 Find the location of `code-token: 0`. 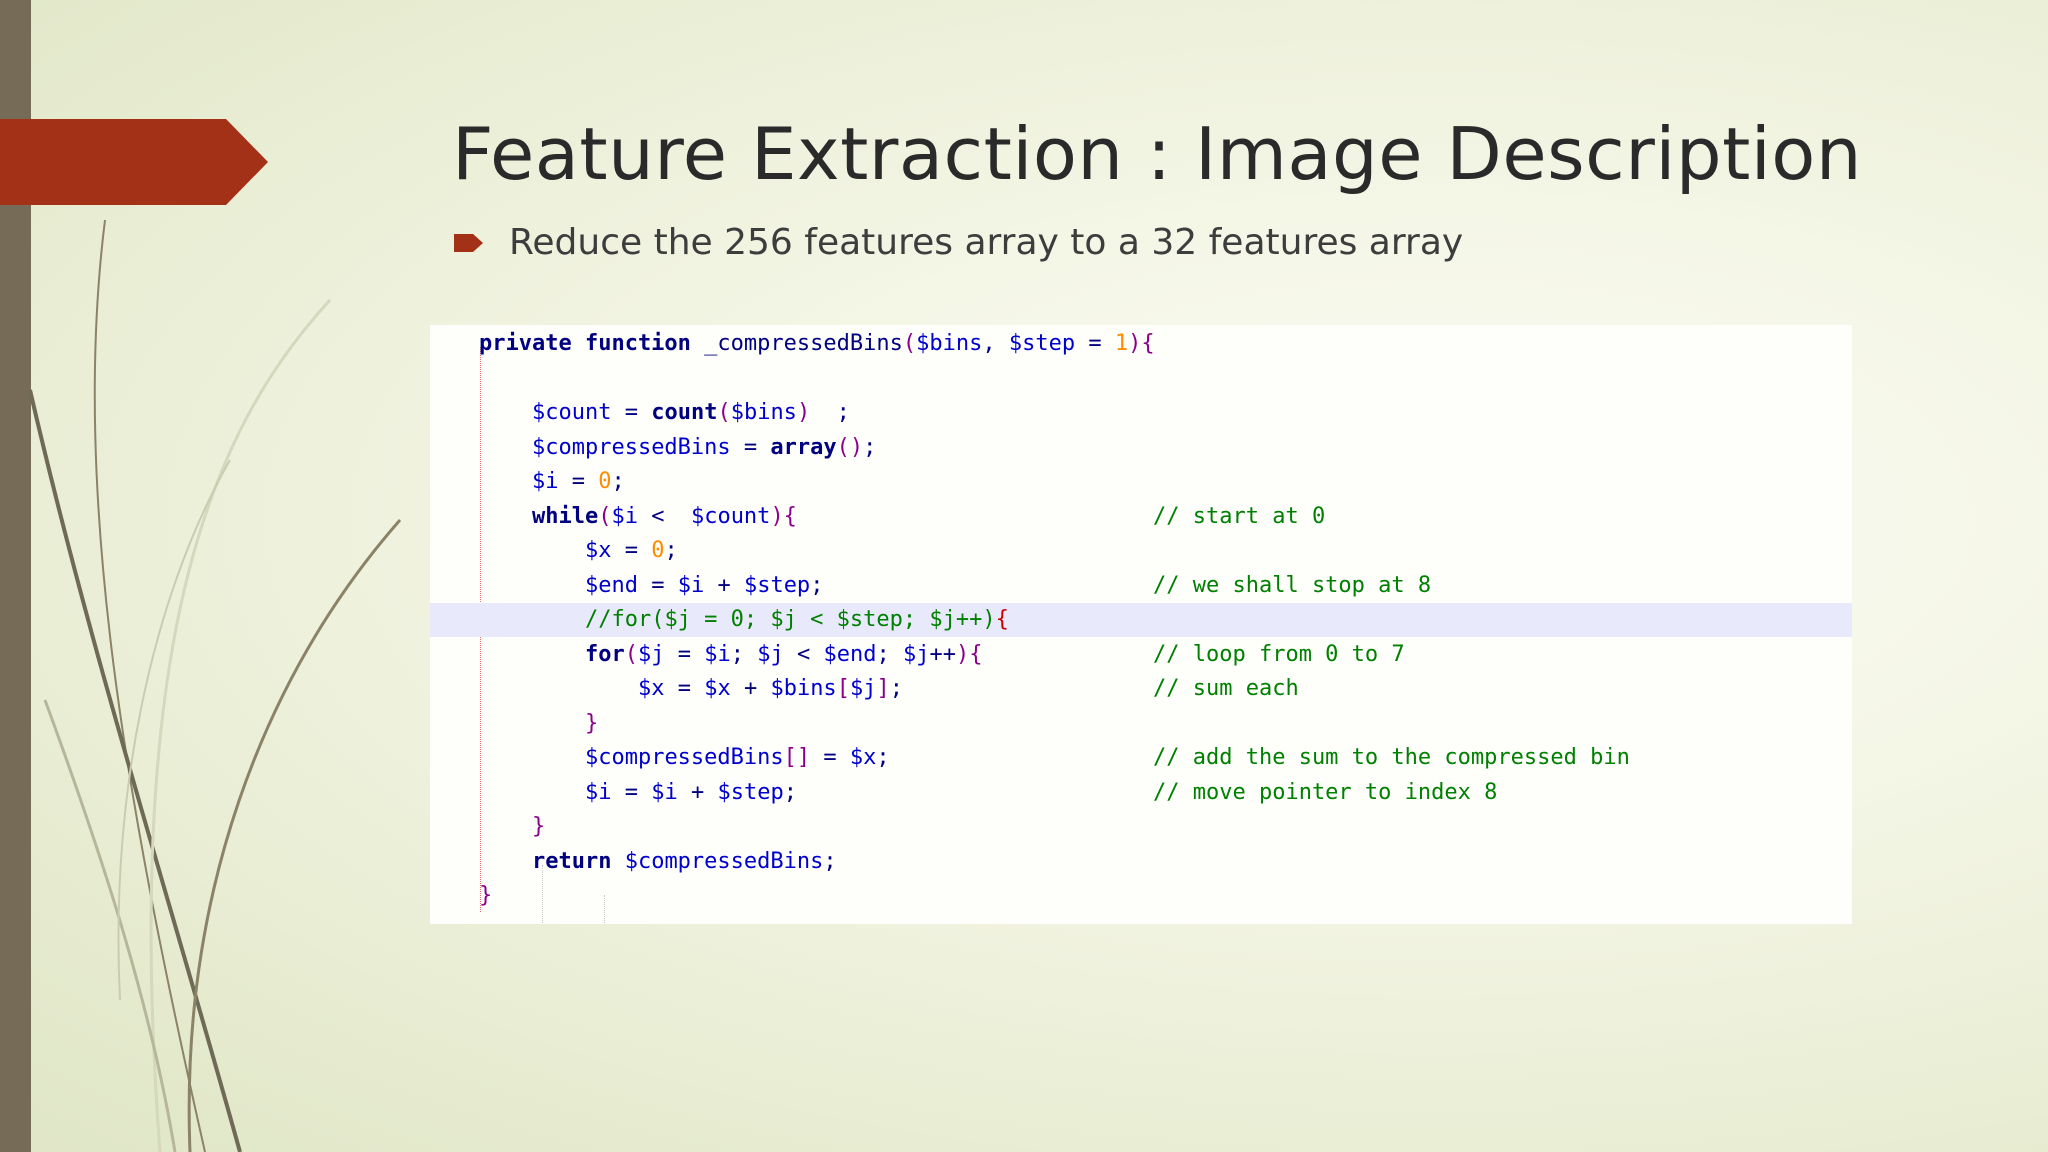

code-token: 0 is located at coordinates (605, 481).